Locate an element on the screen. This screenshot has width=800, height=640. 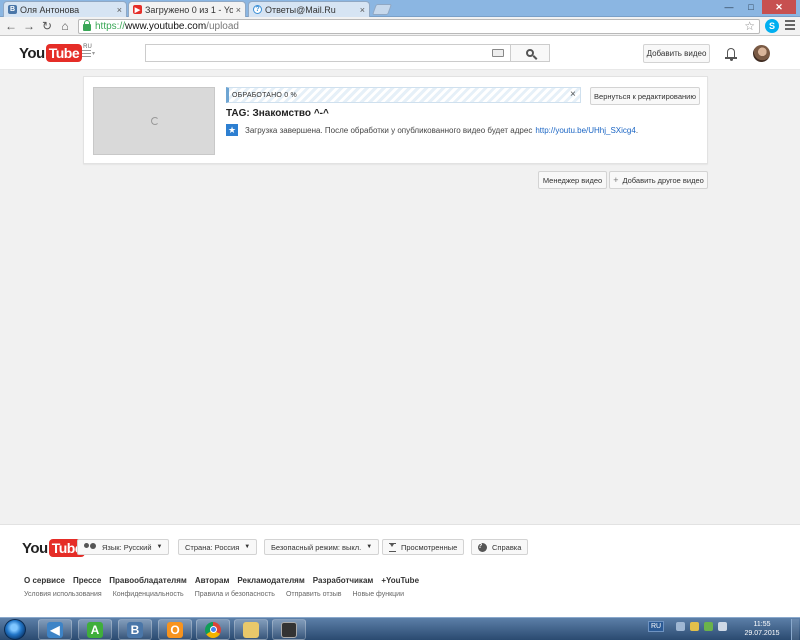
lock-icon is located at coordinates (87, 25).